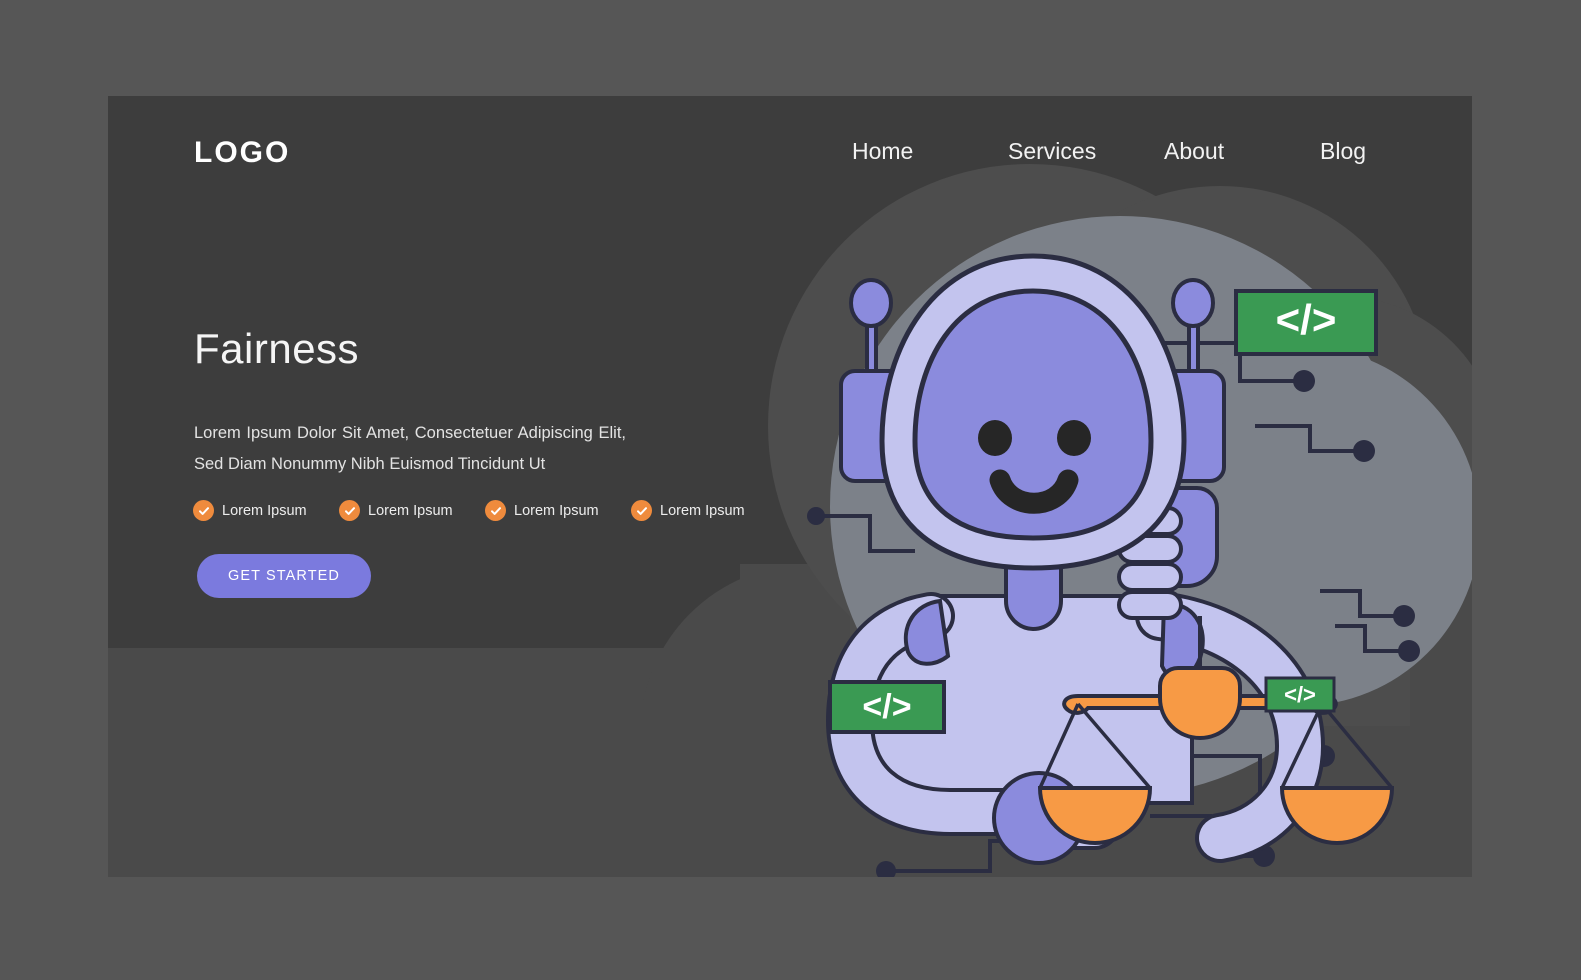  Describe the element at coordinates (242, 153) in the screenshot. I see `logo: LOGO` at that location.